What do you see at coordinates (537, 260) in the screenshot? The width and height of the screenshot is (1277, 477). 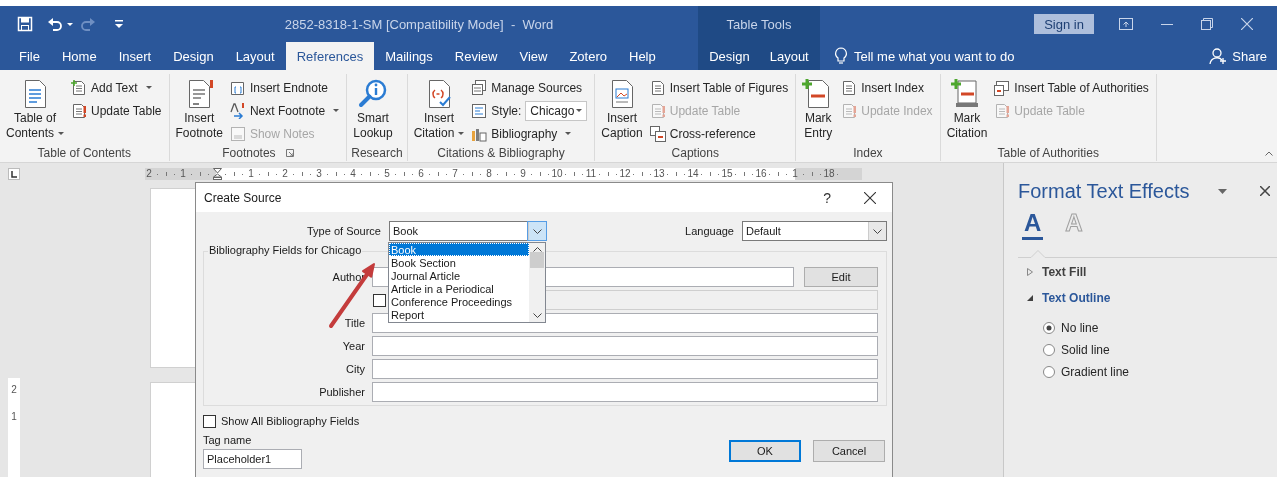 I see `scroll-thumb` at bounding box center [537, 260].